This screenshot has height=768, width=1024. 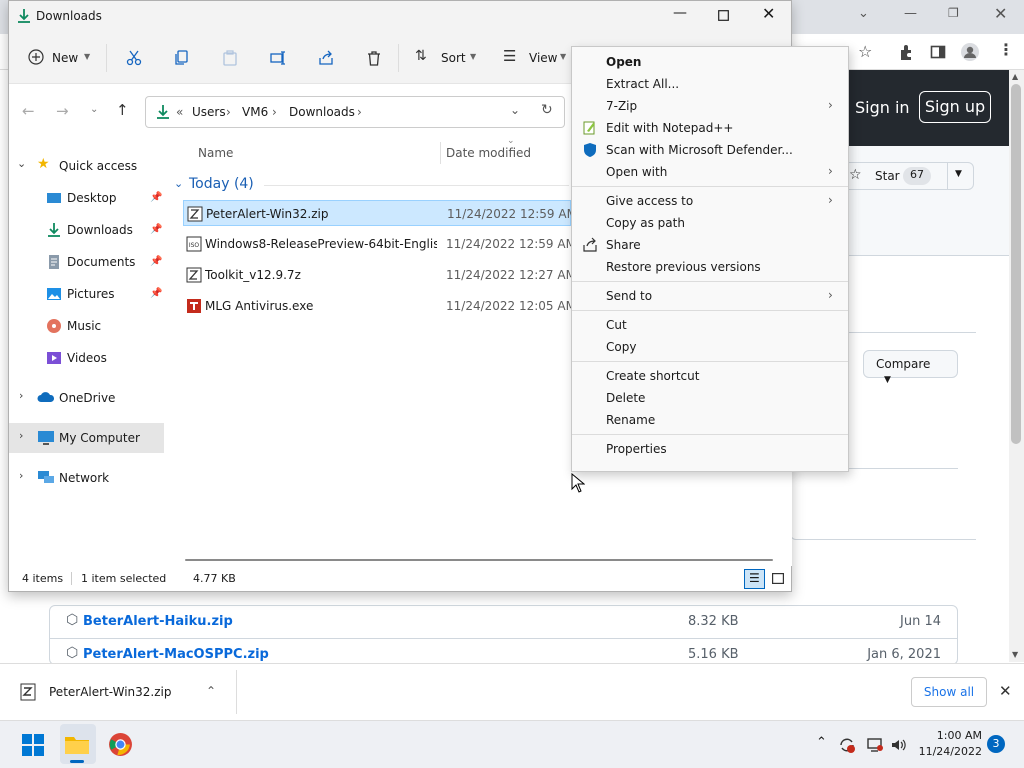 I want to click on file-explorer-icon, so click(x=77, y=744).